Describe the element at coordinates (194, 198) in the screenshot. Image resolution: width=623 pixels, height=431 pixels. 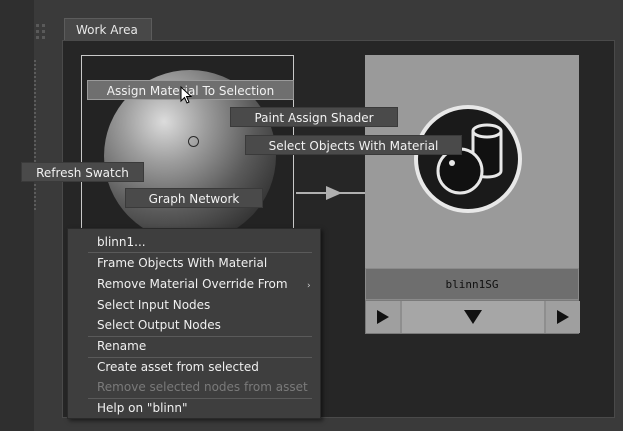
I see `graph-network-menu-item: Graph Network` at that location.